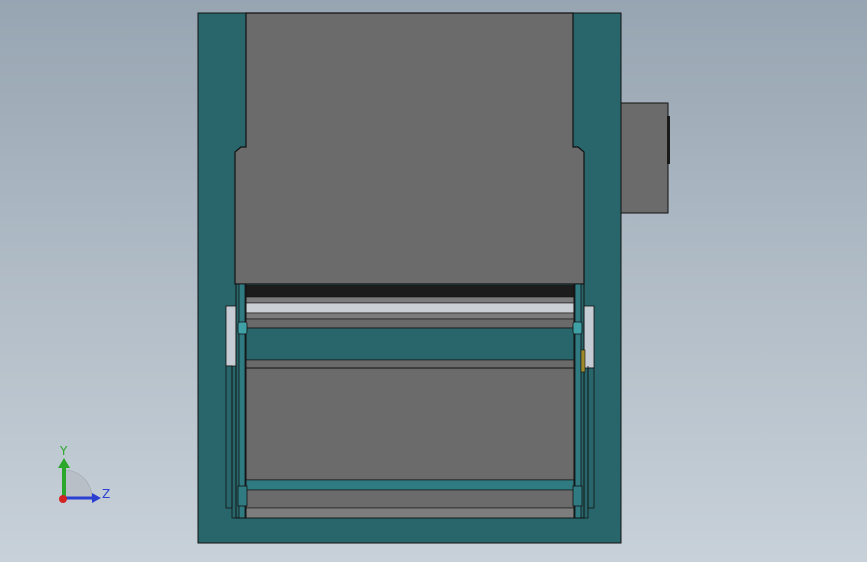 This screenshot has width=867, height=562. What do you see at coordinates (410, 364) in the screenshot?
I see `grey-strip-under-band` at bounding box center [410, 364].